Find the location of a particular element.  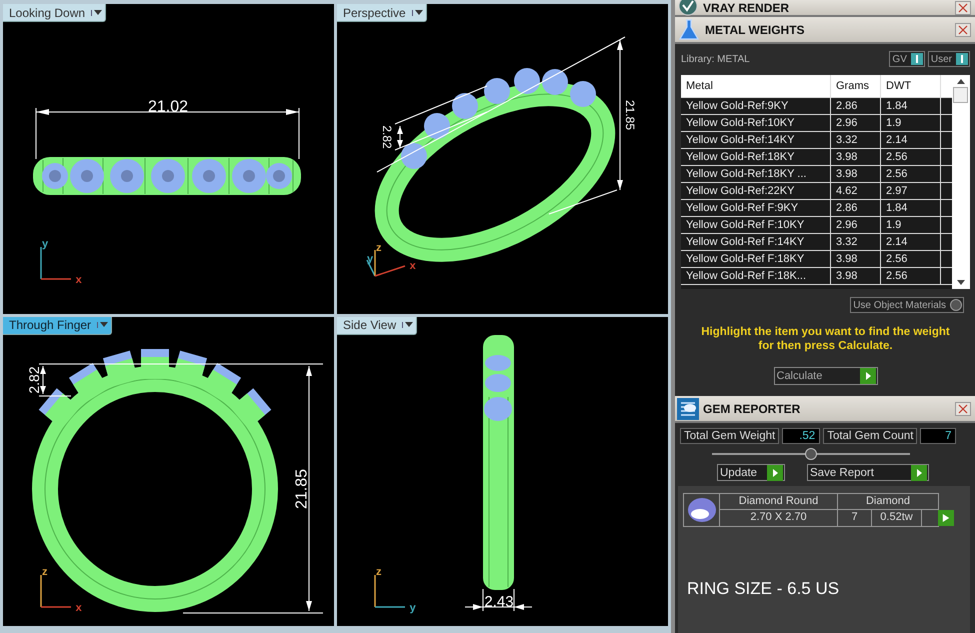

use-object-materials-toggle: Use Object Materials is located at coordinates (907, 305).